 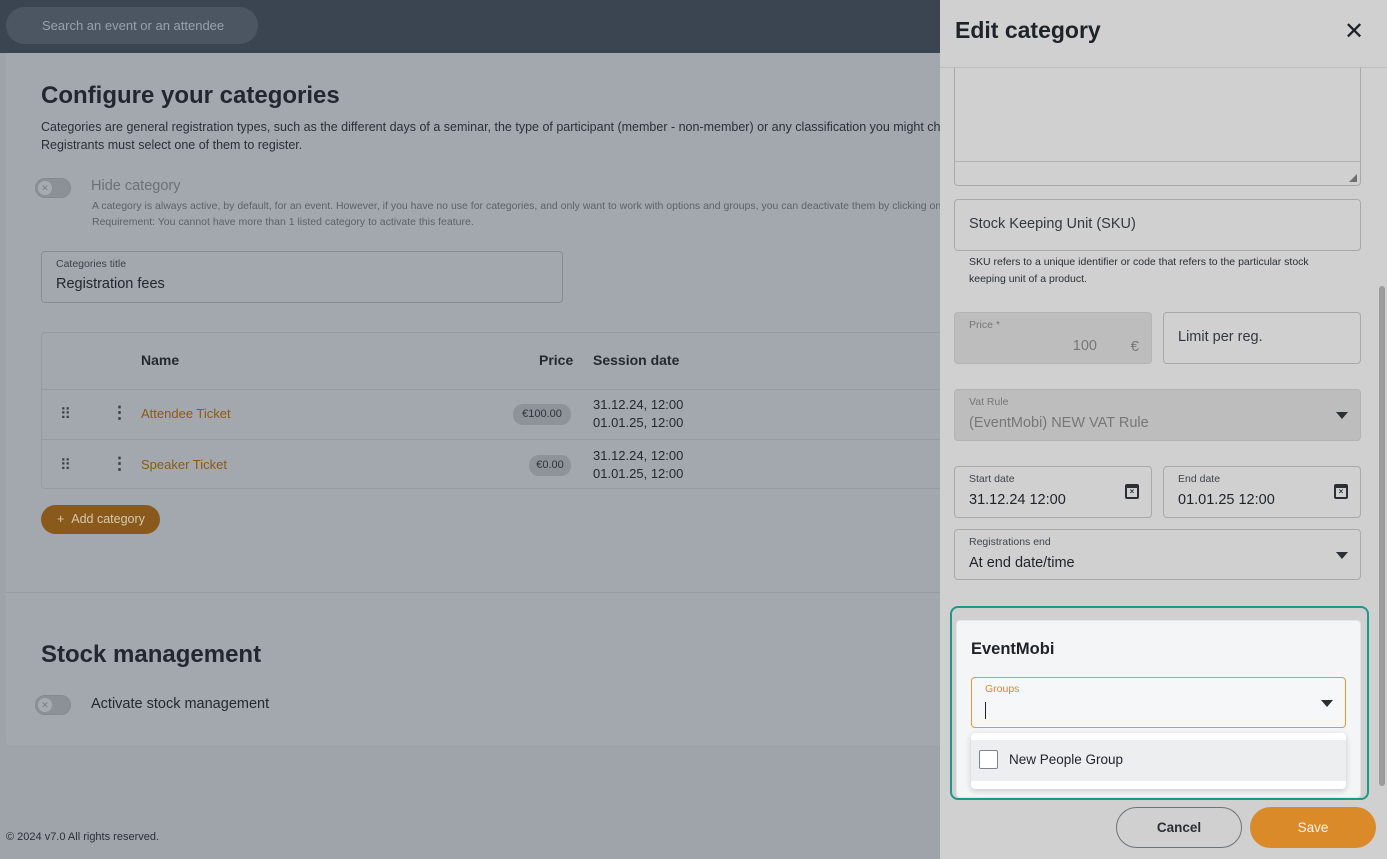 I want to click on categories-title-field: Categories title Registration fees, so click(x=302, y=277).